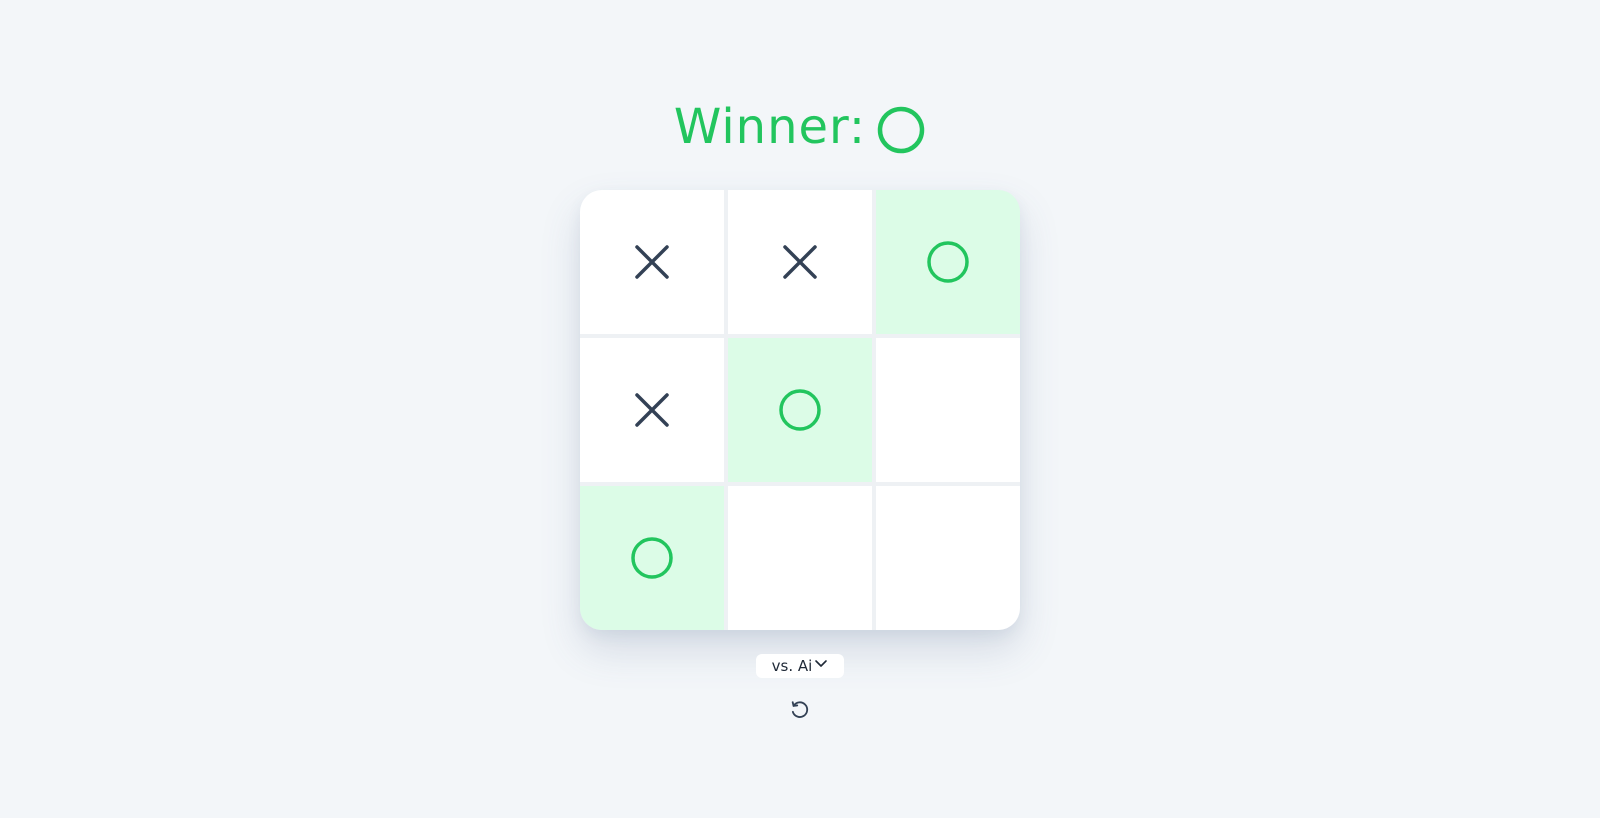  I want to click on game-board, so click(800, 410).